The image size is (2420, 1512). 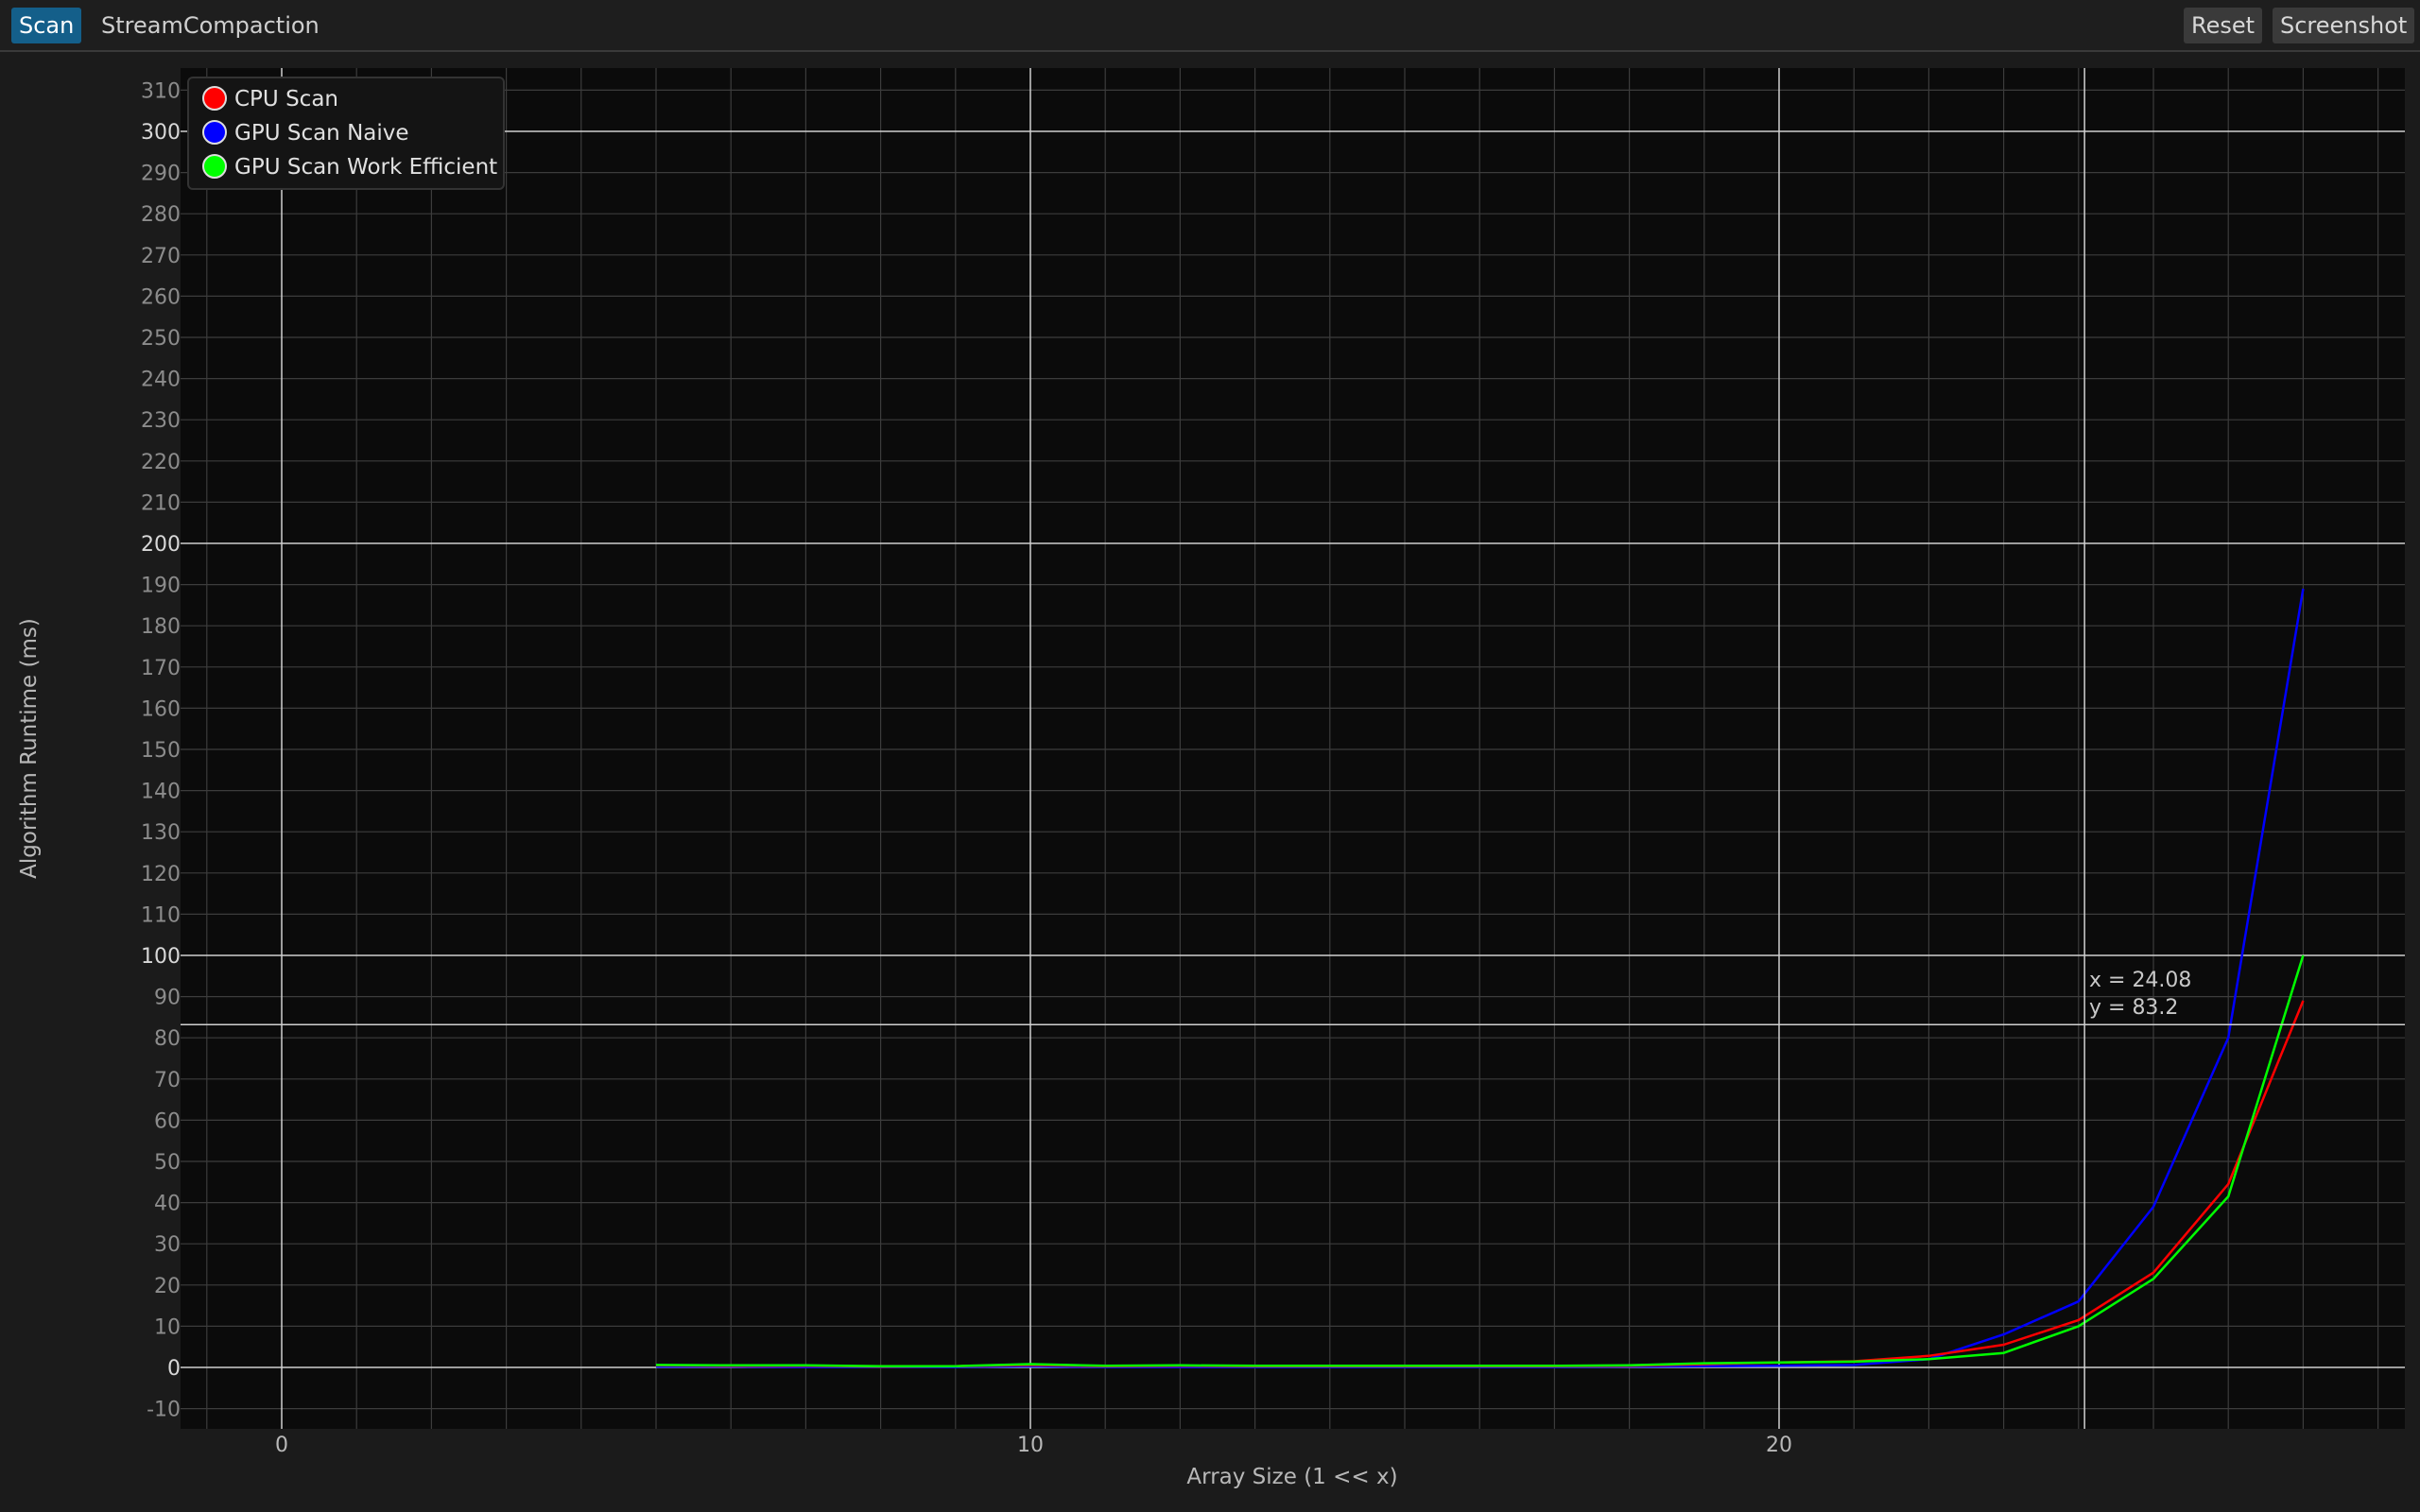 I want to click on legend-swatch-gpu-scan-naive, so click(x=214, y=132).